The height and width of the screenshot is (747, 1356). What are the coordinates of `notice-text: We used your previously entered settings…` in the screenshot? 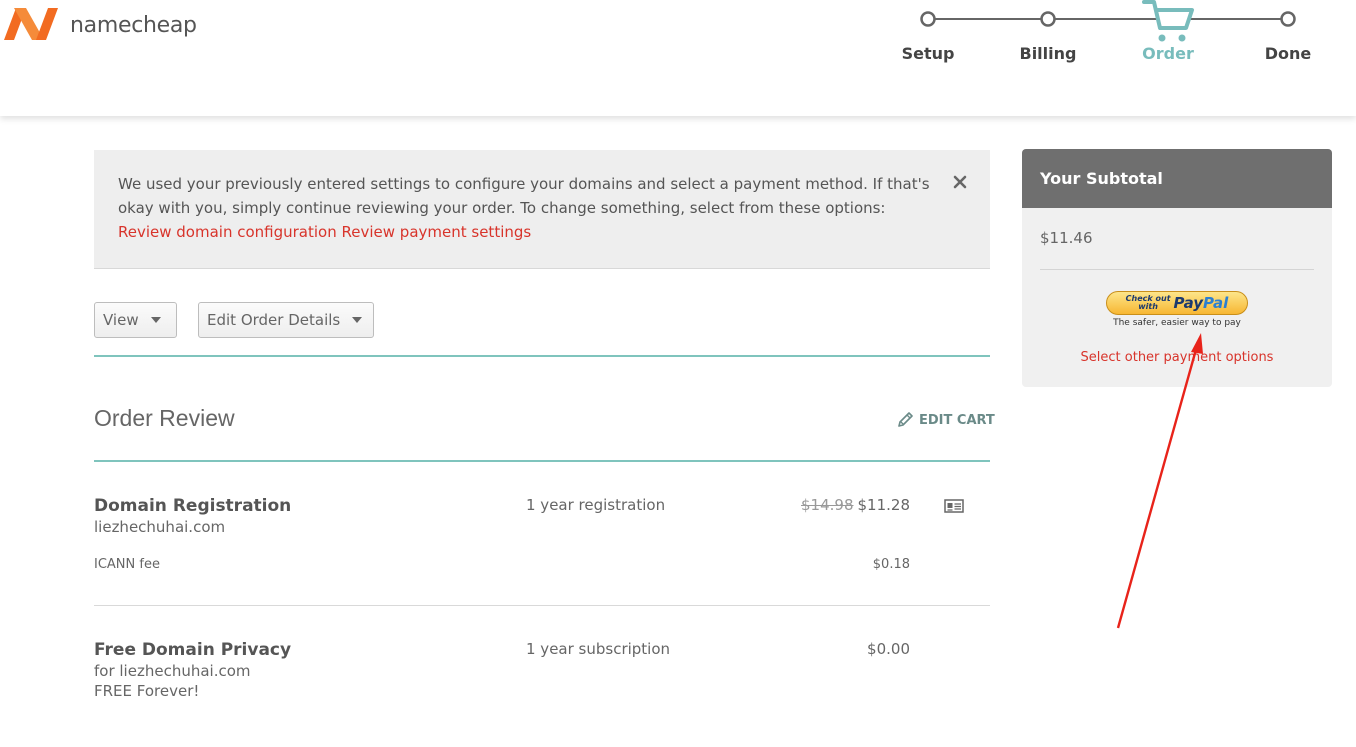 It's located at (524, 196).